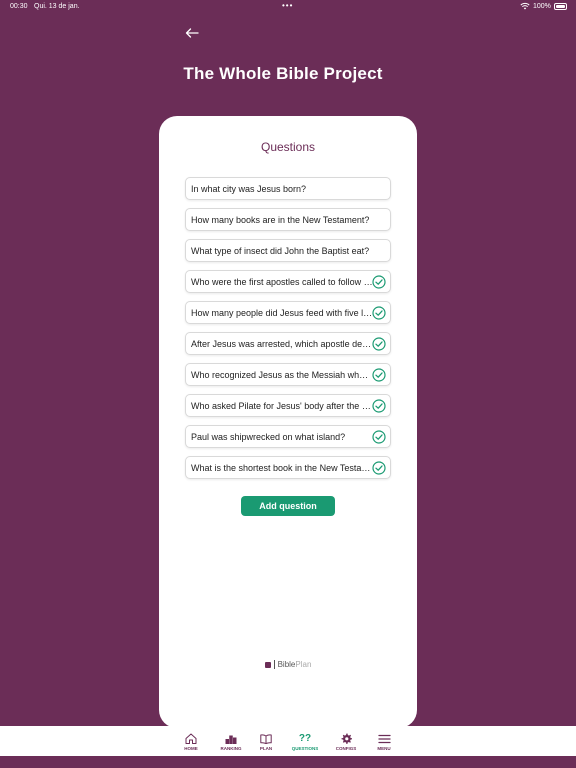 This screenshot has height=768, width=576. I want to click on nav-questions-label: QUESTIONS, so click(305, 748).